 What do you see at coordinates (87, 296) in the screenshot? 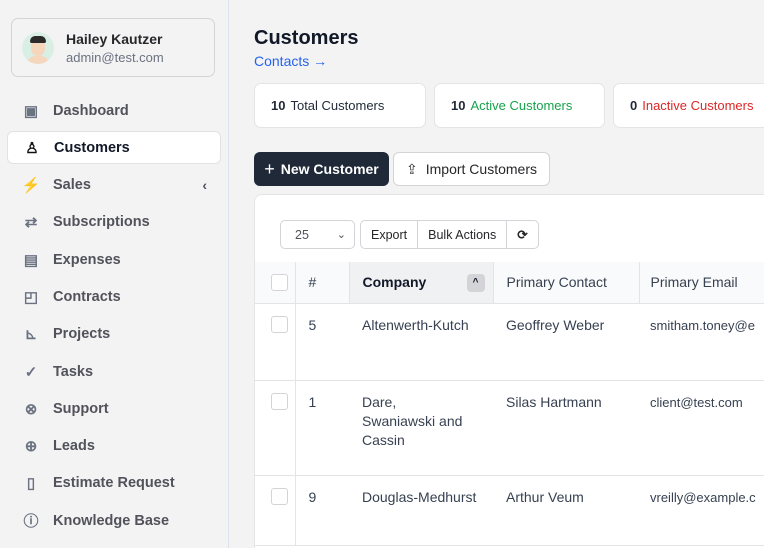
I see `nav-label: Contracts` at bounding box center [87, 296].